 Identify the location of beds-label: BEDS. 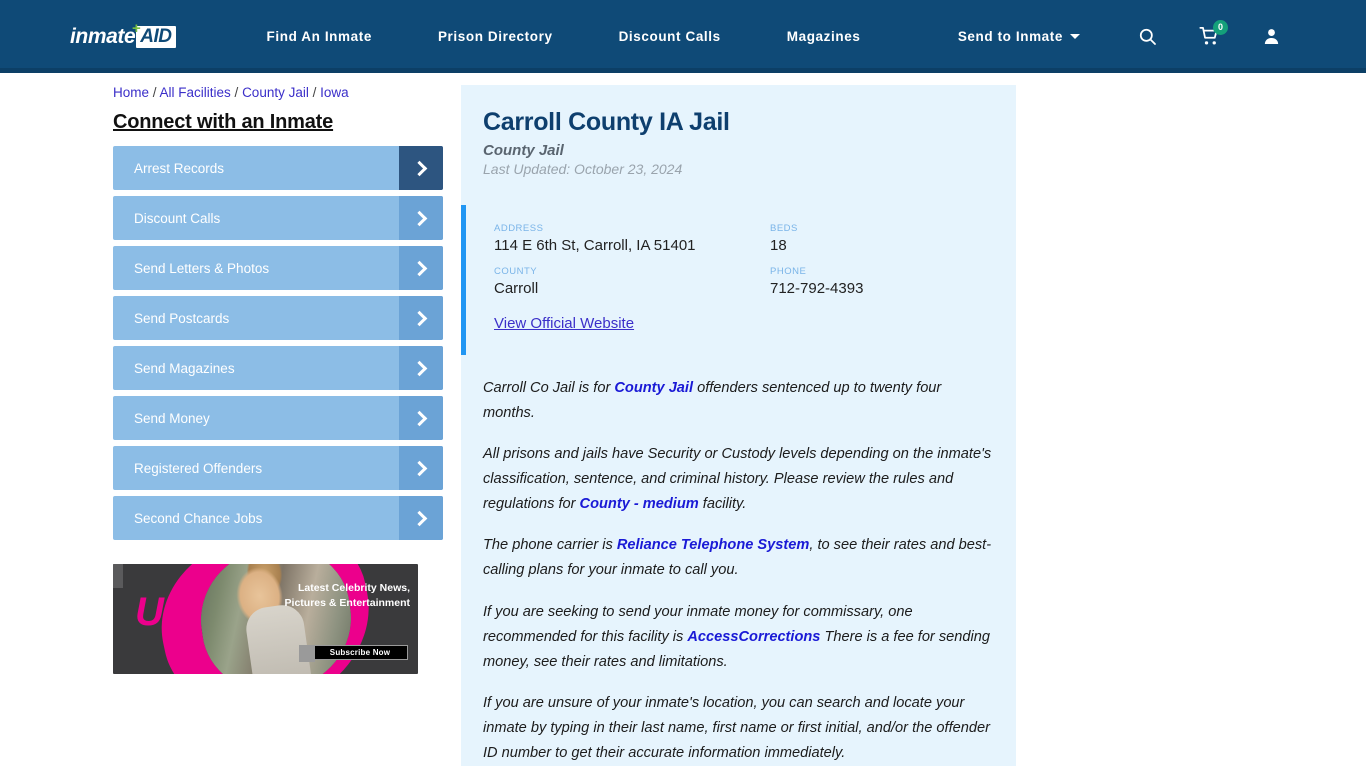
(784, 228).